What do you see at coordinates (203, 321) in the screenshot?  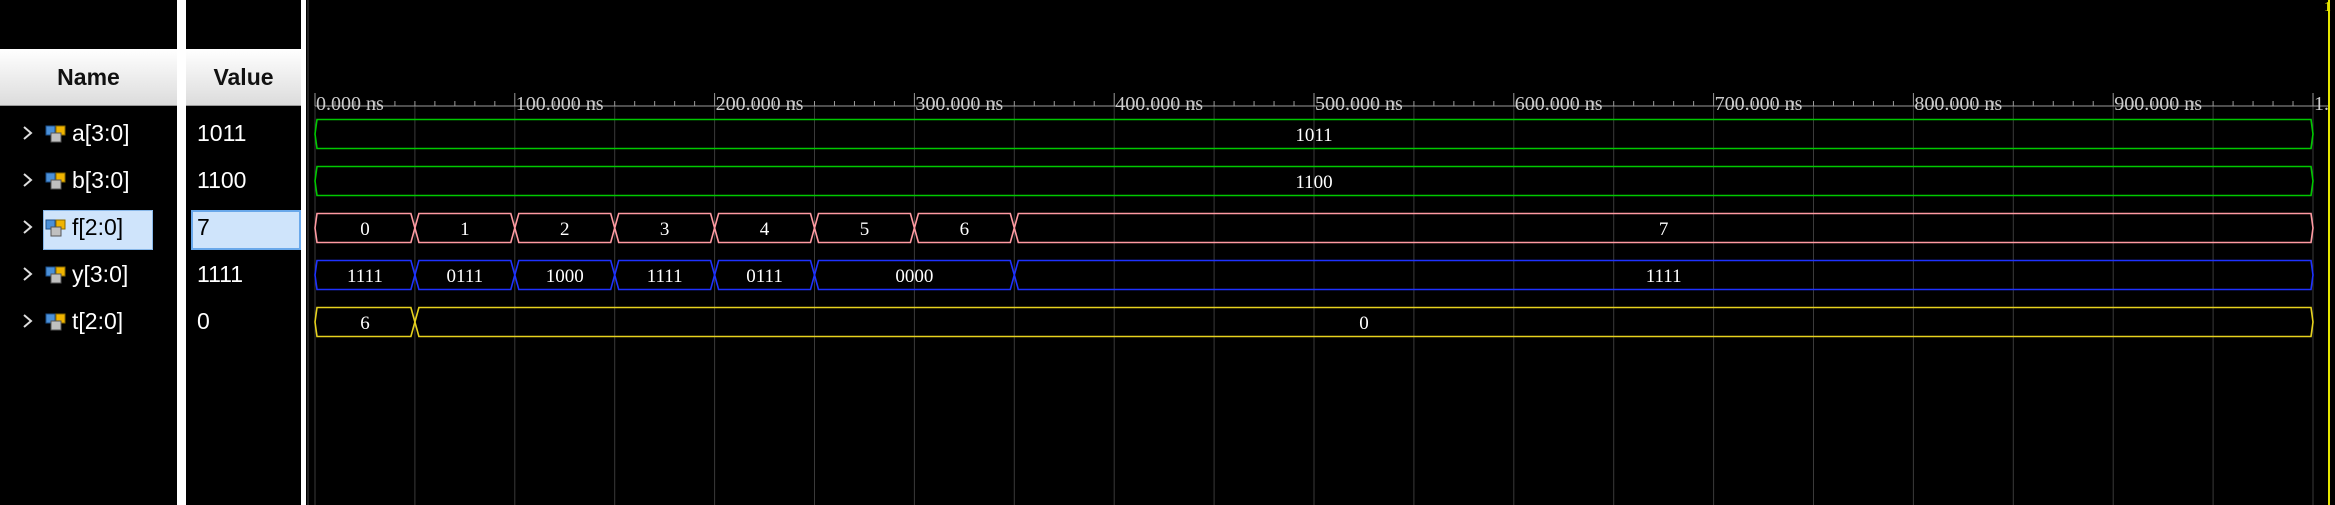 I see `signal-value: 0` at bounding box center [203, 321].